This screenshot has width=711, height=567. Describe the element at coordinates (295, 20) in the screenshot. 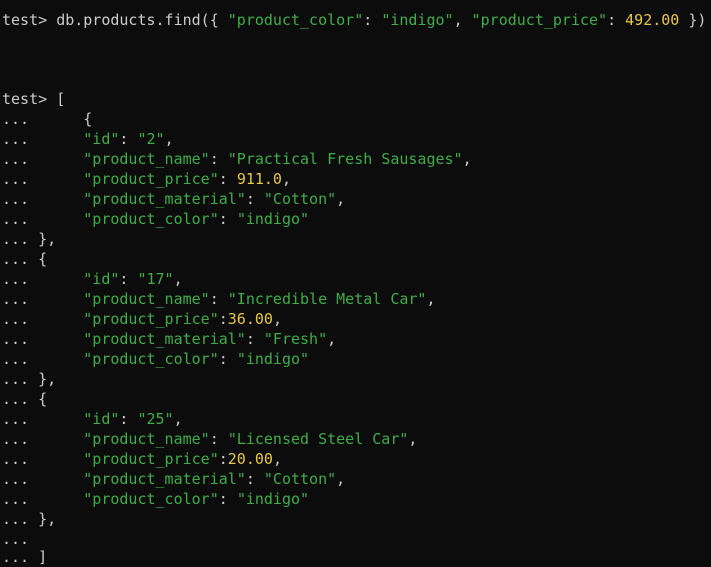

I see `query-key: "product_color"` at that location.